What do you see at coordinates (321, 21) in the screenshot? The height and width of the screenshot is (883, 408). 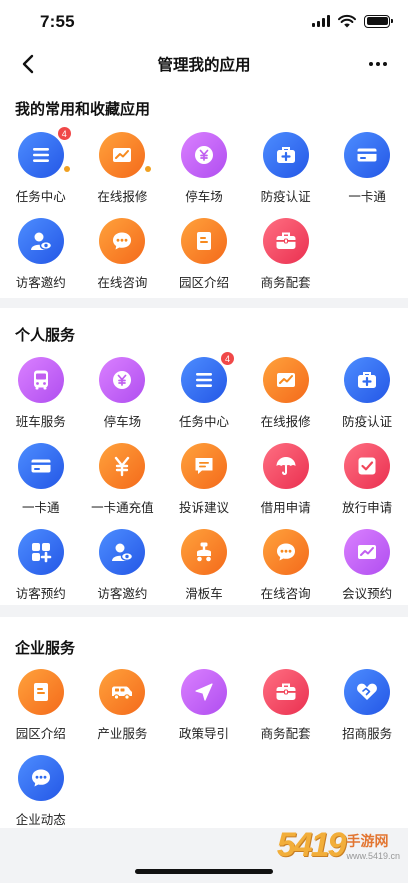 I see `signal-icon` at bounding box center [321, 21].